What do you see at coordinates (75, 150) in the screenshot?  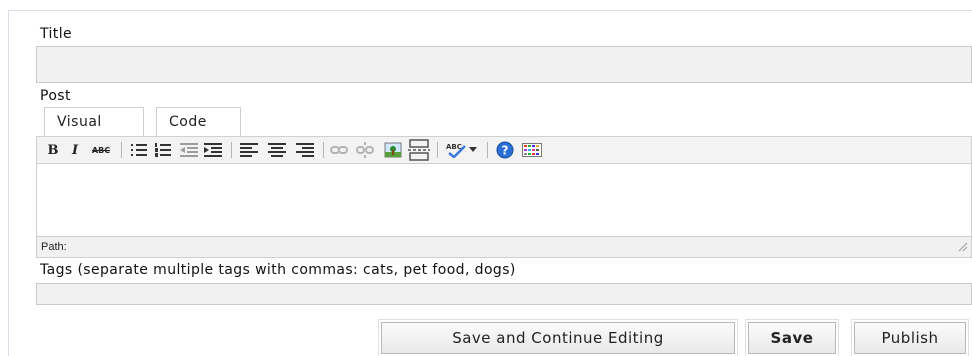 I see `italic-icon: I` at bounding box center [75, 150].